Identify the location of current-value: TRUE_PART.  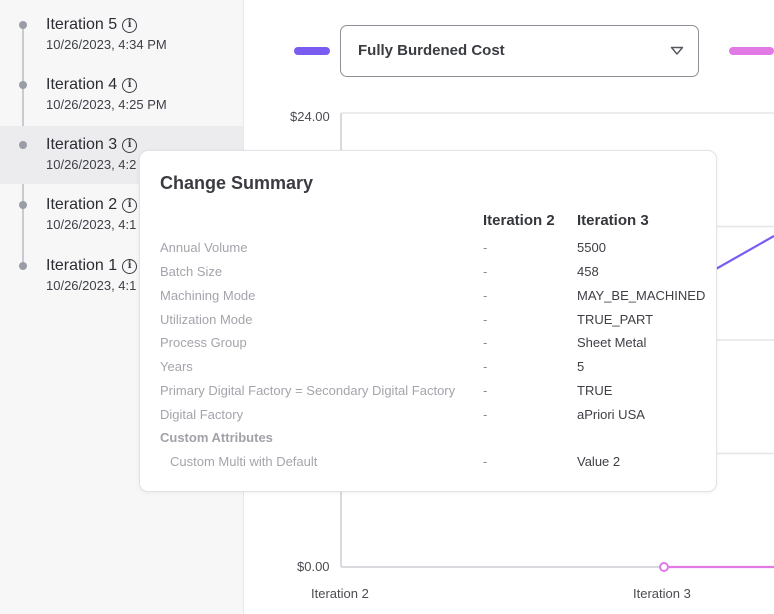
(615, 319).